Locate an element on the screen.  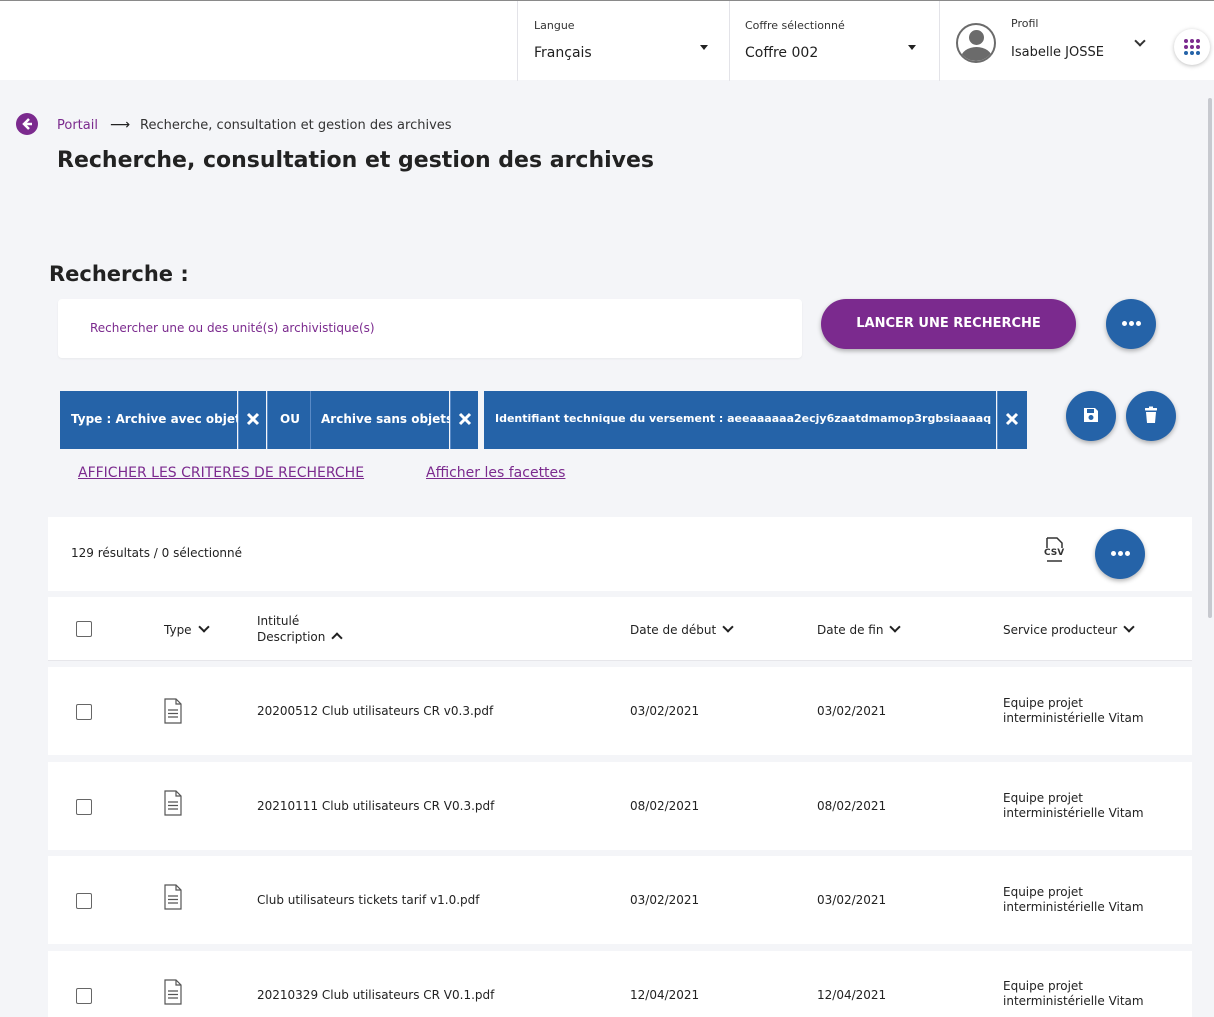
criteria-chip-or: OU is located at coordinates (288, 420).